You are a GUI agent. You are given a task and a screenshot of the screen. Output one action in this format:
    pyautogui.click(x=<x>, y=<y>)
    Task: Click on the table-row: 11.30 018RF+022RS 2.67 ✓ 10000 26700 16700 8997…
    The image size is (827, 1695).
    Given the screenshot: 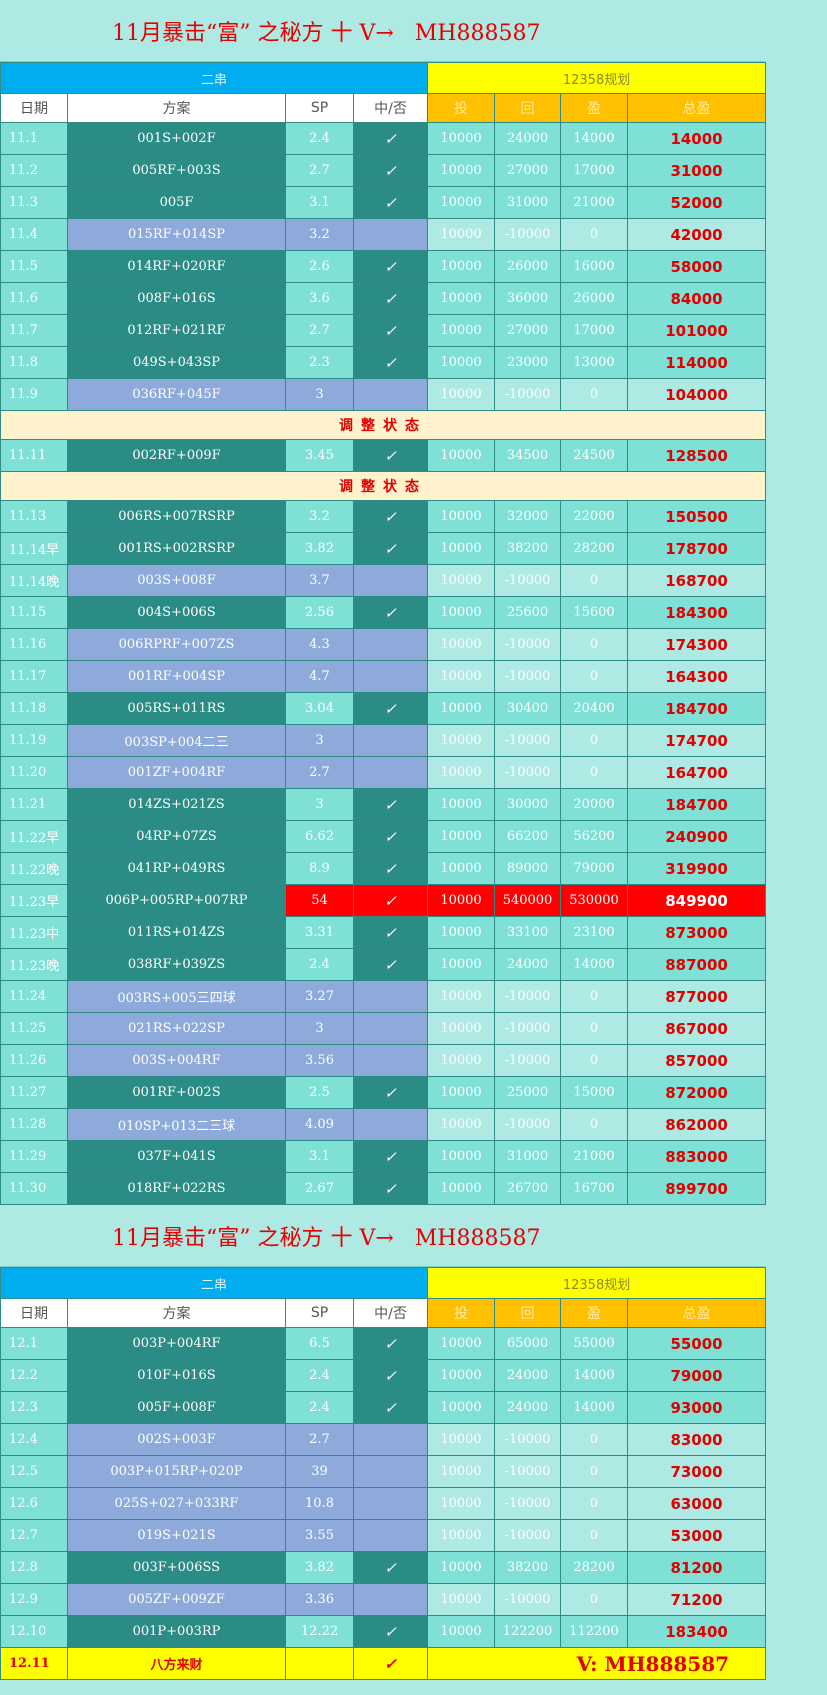 What is the action you would take?
    pyautogui.click(x=383, y=1188)
    